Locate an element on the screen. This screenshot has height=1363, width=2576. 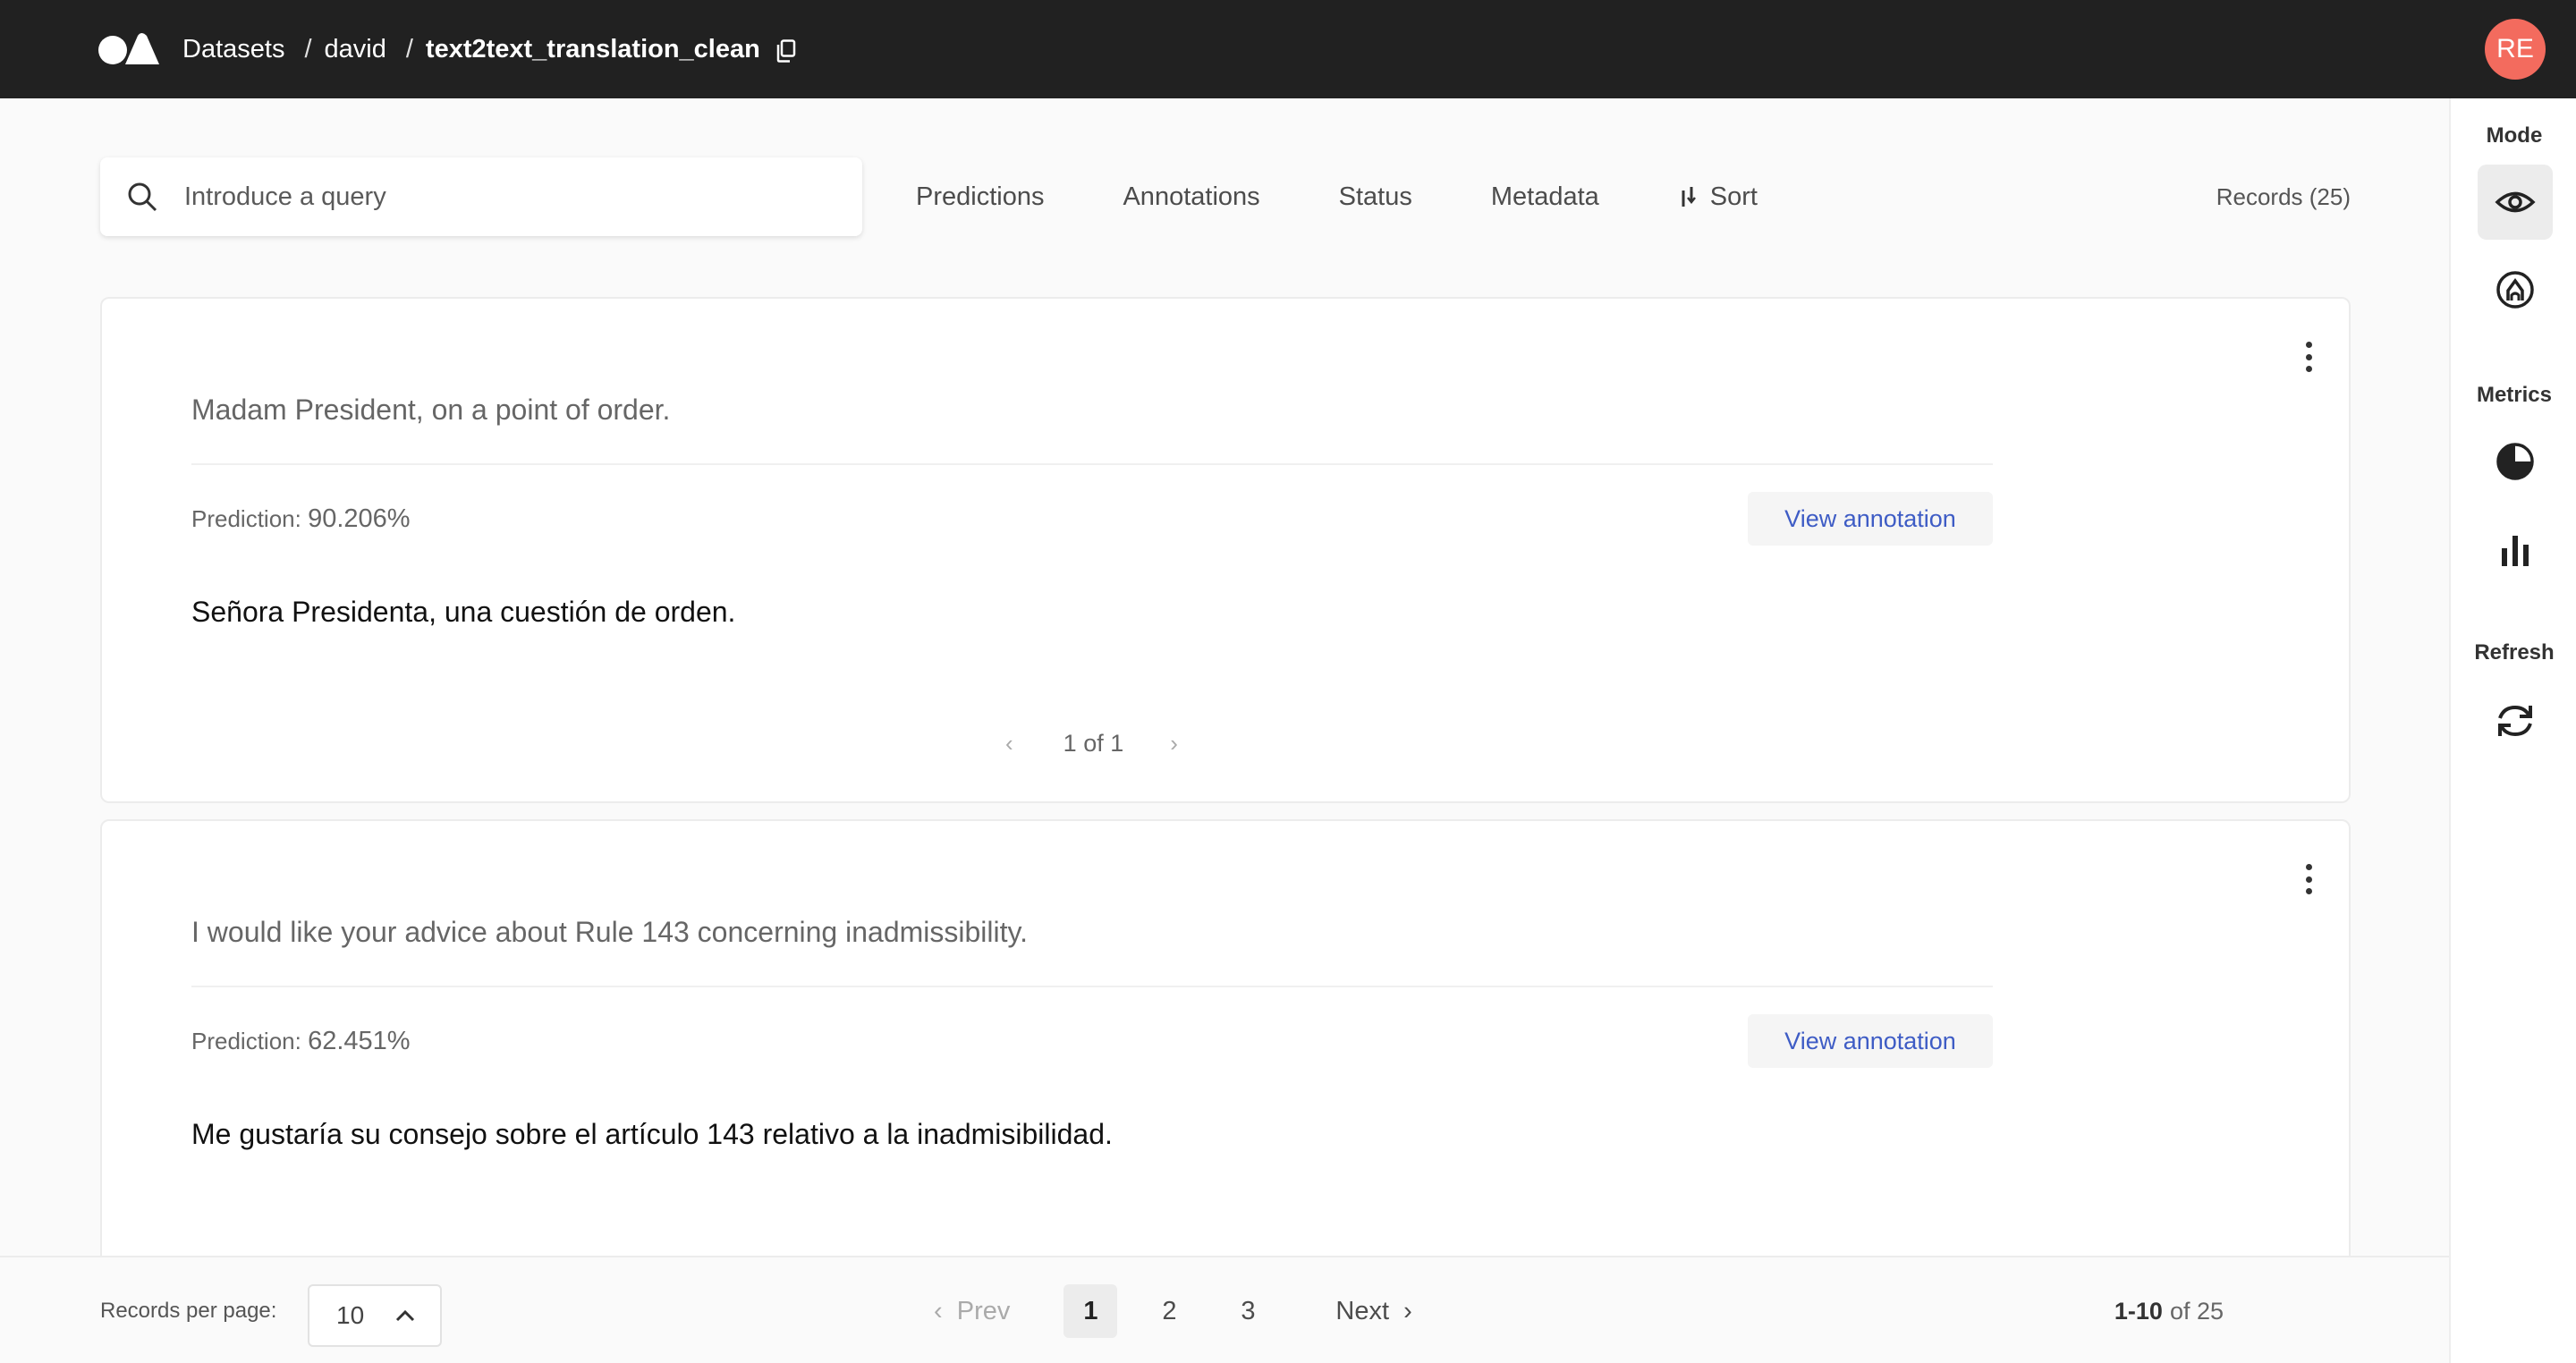
predictions-filter: Predictions is located at coordinates (980, 197).